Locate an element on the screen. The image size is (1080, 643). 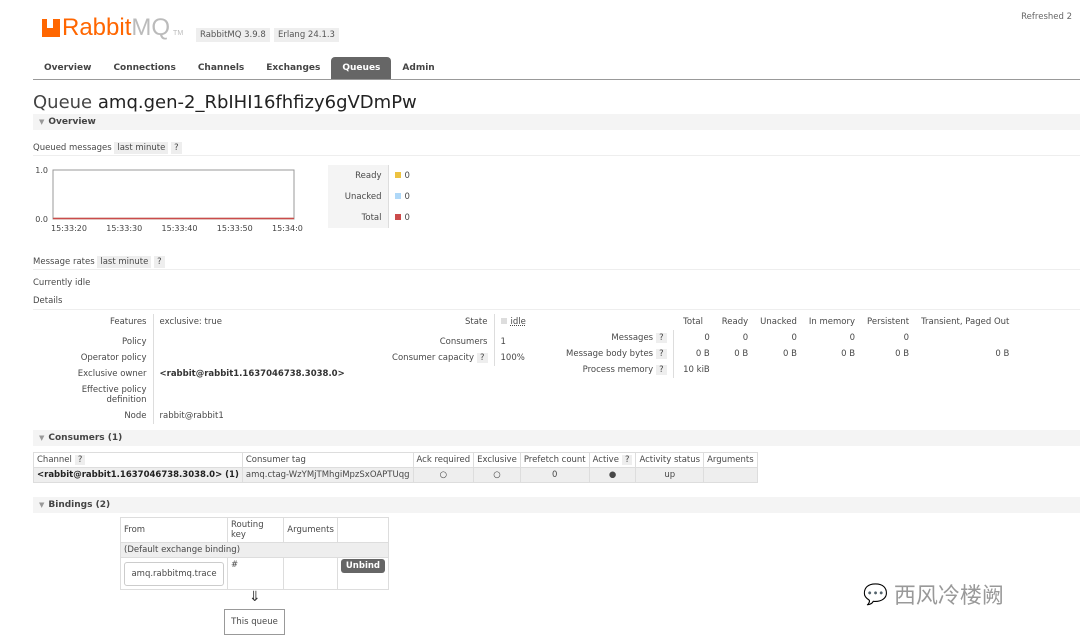
rabbitmq-logo: Rabbit MQ TM is located at coordinates (112, 28).